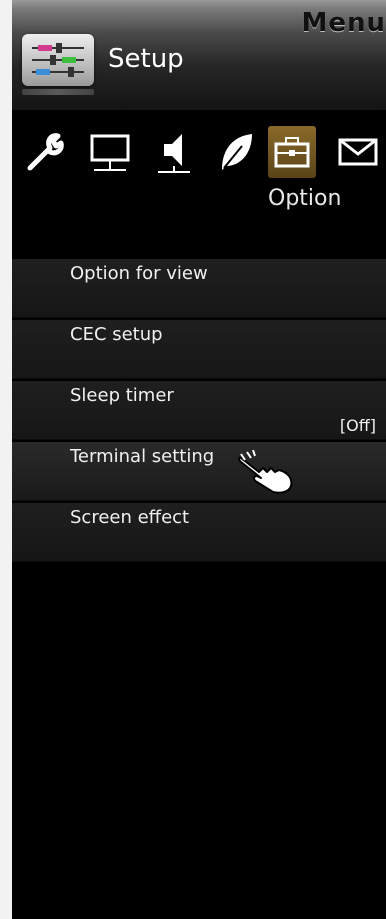 This screenshot has height=919, width=386. What do you see at coordinates (146, 59) in the screenshot?
I see `section-title: Setup` at bounding box center [146, 59].